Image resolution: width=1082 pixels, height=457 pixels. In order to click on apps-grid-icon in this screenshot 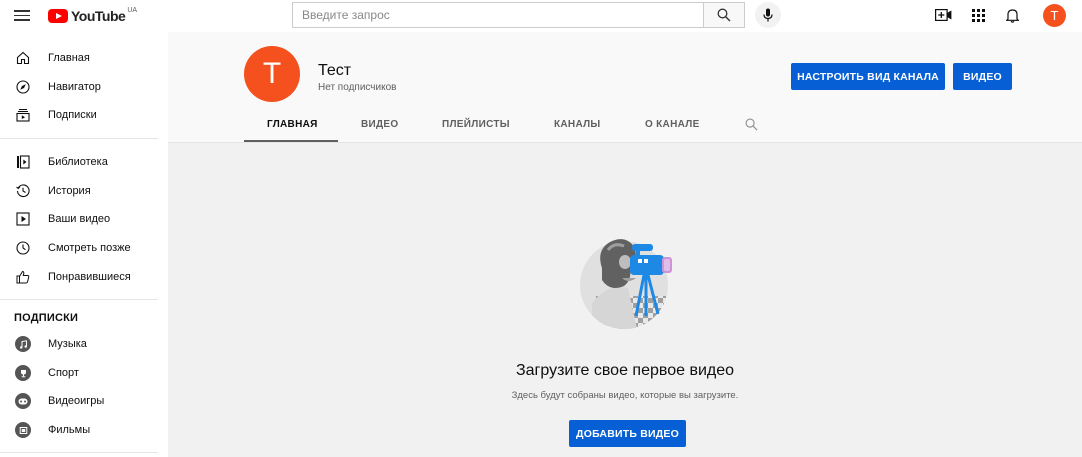, I will do `click(978, 15)`.